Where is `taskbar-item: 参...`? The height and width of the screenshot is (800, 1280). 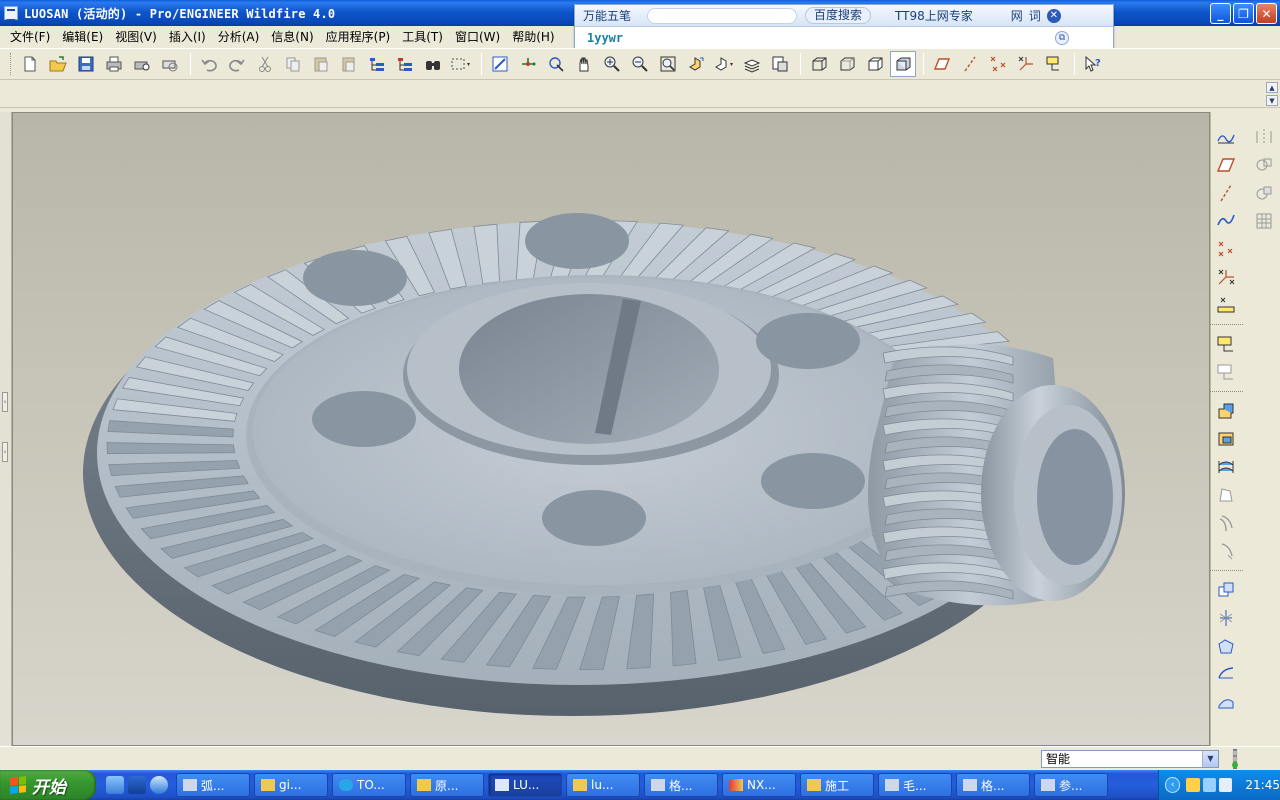
taskbar-item: 参... is located at coordinates (1071, 785).